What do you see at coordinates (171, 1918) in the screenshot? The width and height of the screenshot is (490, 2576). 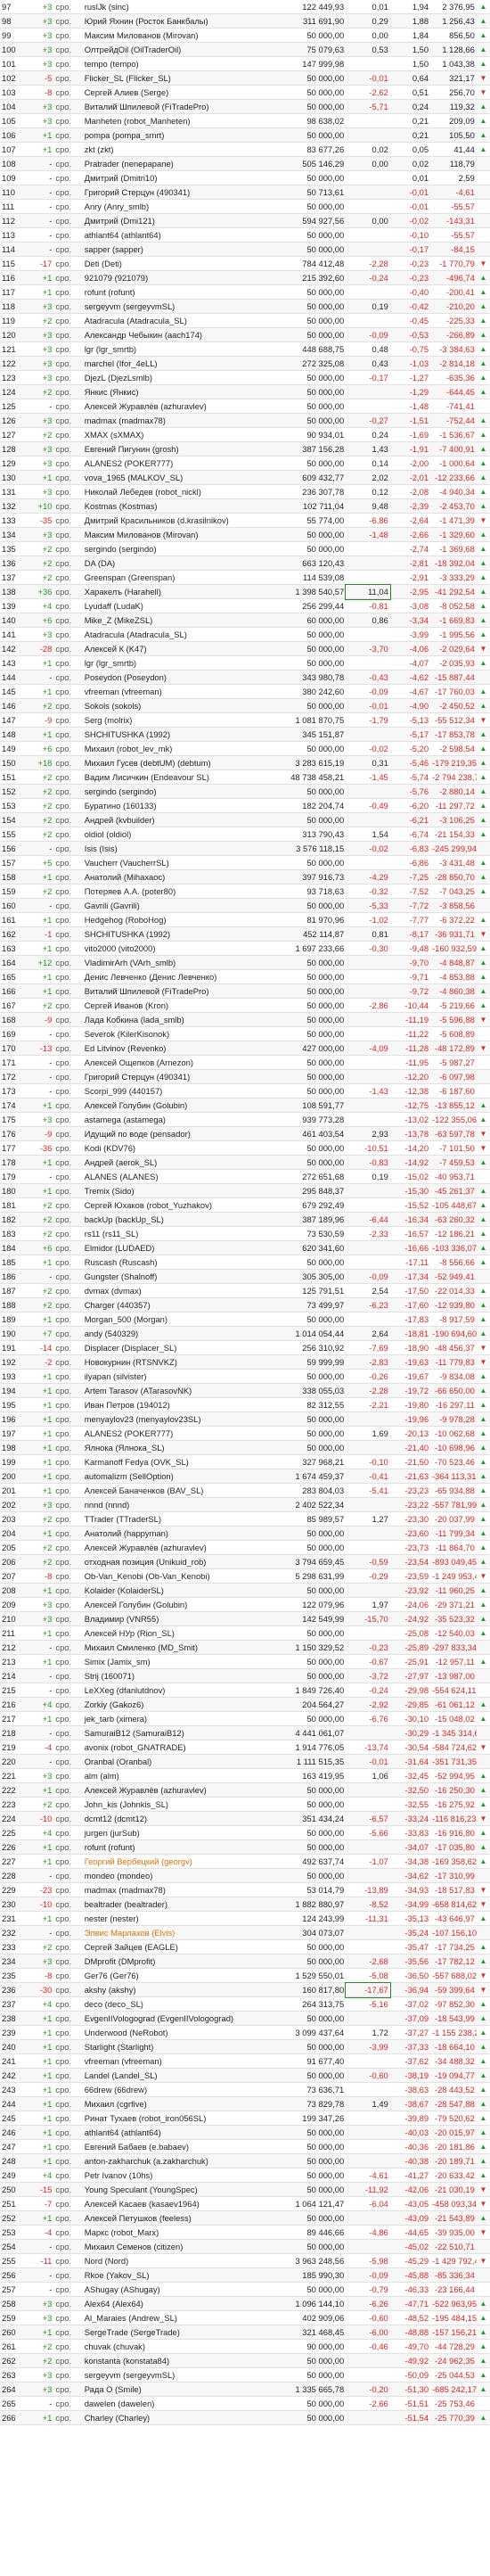 I see `participant-name-link: nester (nester)` at bounding box center [171, 1918].